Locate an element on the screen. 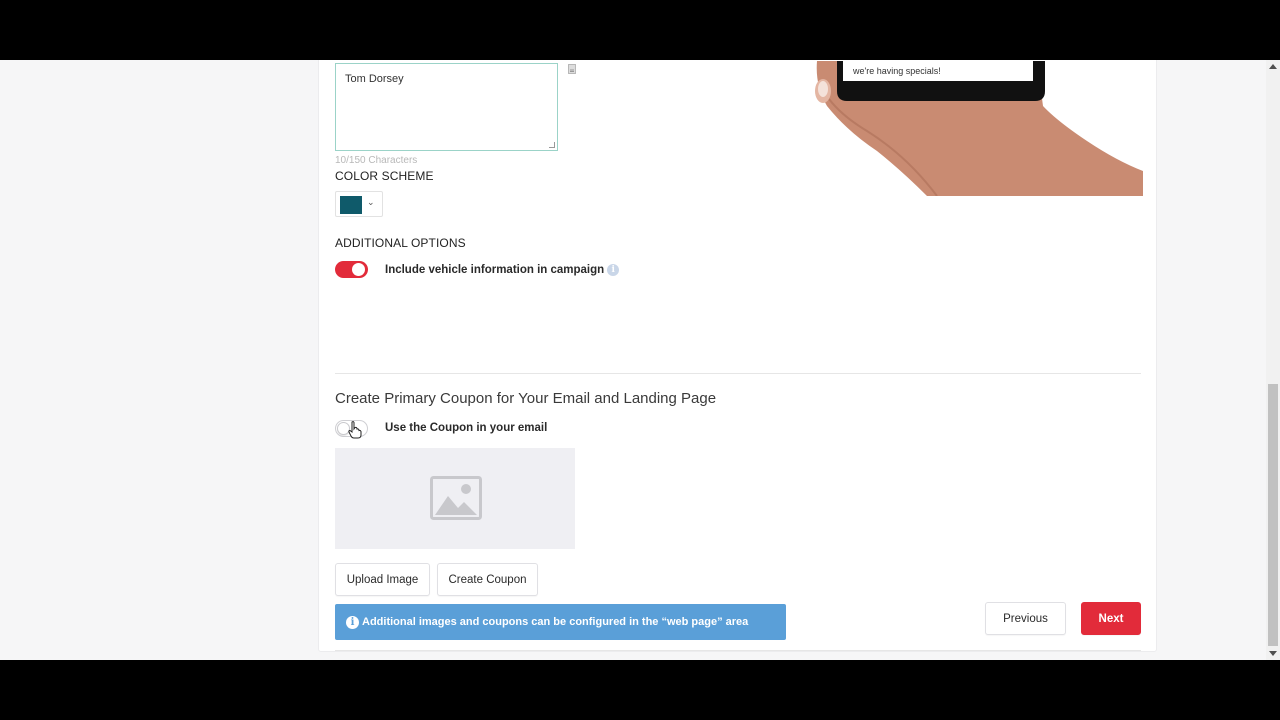 The height and width of the screenshot is (720, 1280). signature-text: Tom Dorsey is located at coordinates (374, 79).